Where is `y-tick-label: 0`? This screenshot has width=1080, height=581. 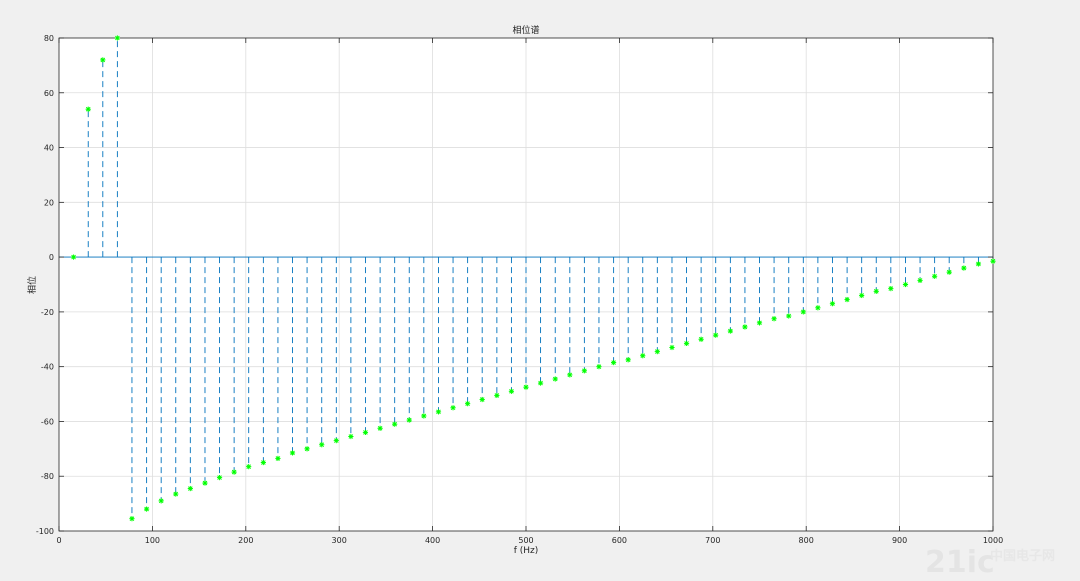
y-tick-label: 0 is located at coordinates (51, 257).